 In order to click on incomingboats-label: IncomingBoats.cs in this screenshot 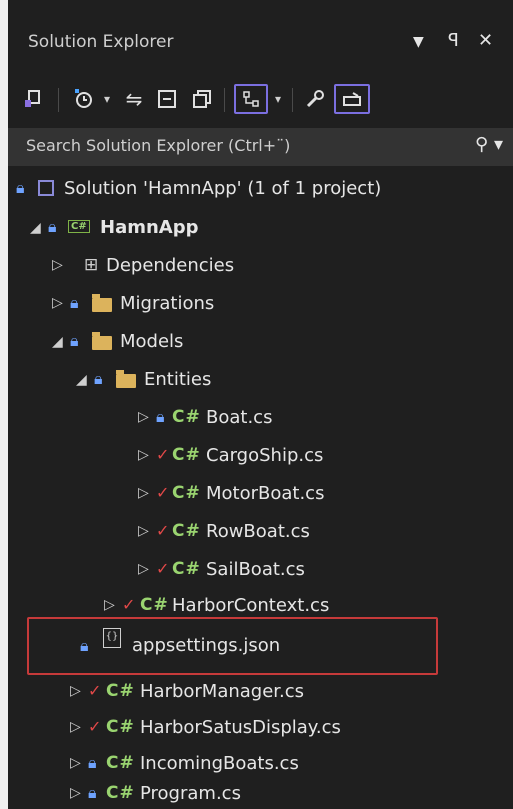, I will do `click(219, 763)`.